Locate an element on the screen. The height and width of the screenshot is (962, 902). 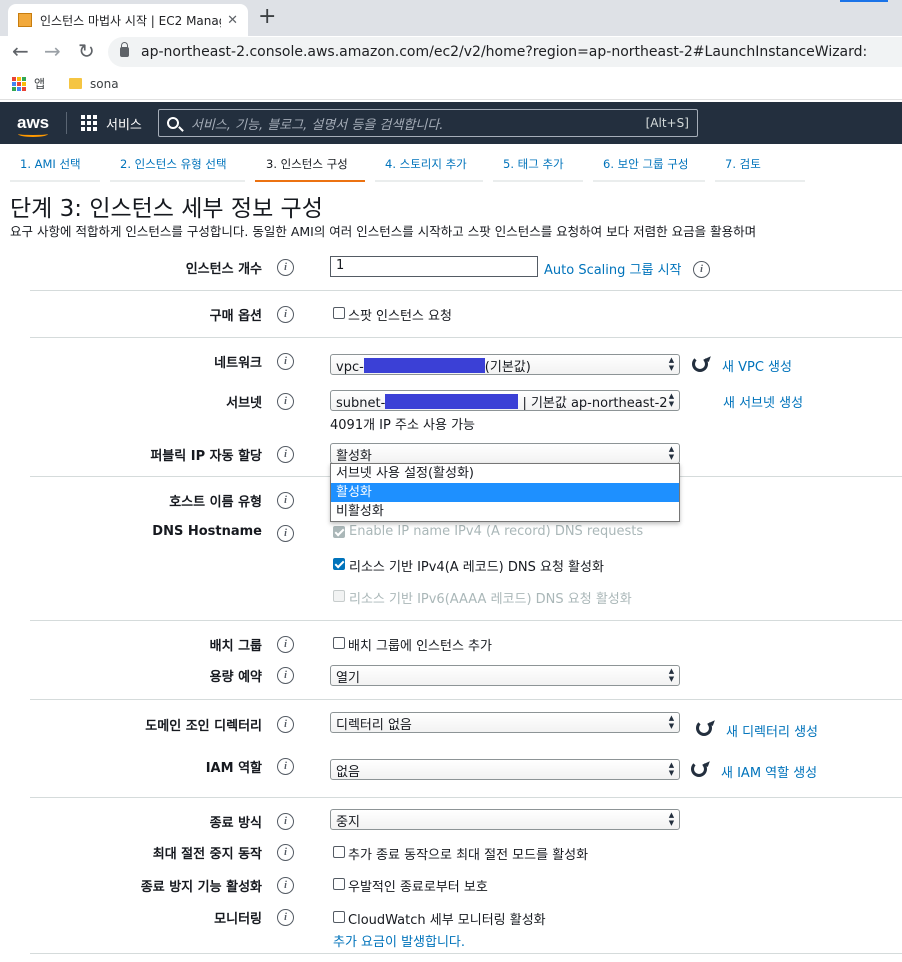
monitoring-checkbox is located at coordinates (339, 917).